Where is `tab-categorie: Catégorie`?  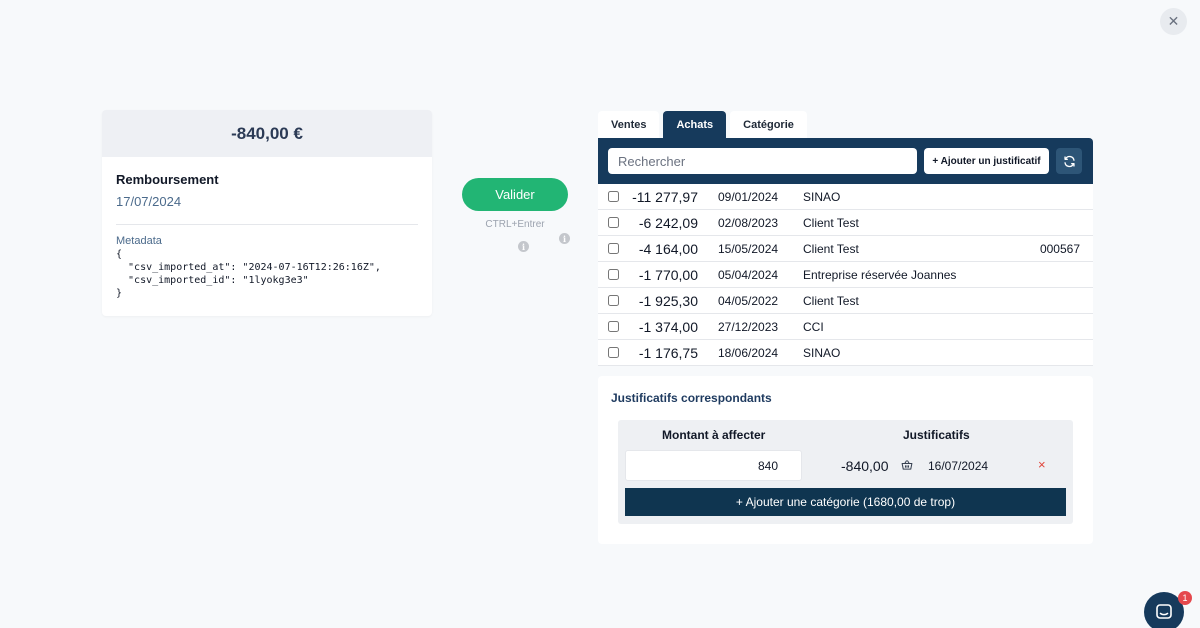 tab-categorie: Catégorie is located at coordinates (768, 124).